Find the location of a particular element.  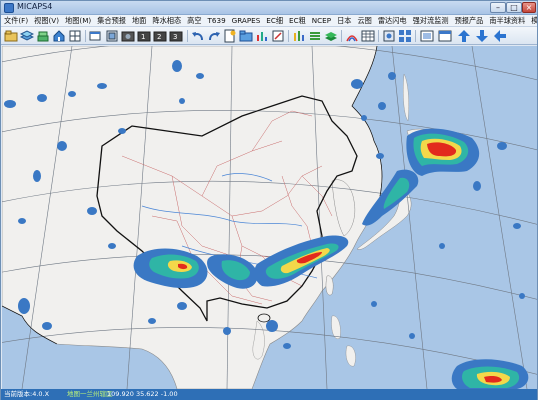

folder-icon is located at coordinates (246, 36).